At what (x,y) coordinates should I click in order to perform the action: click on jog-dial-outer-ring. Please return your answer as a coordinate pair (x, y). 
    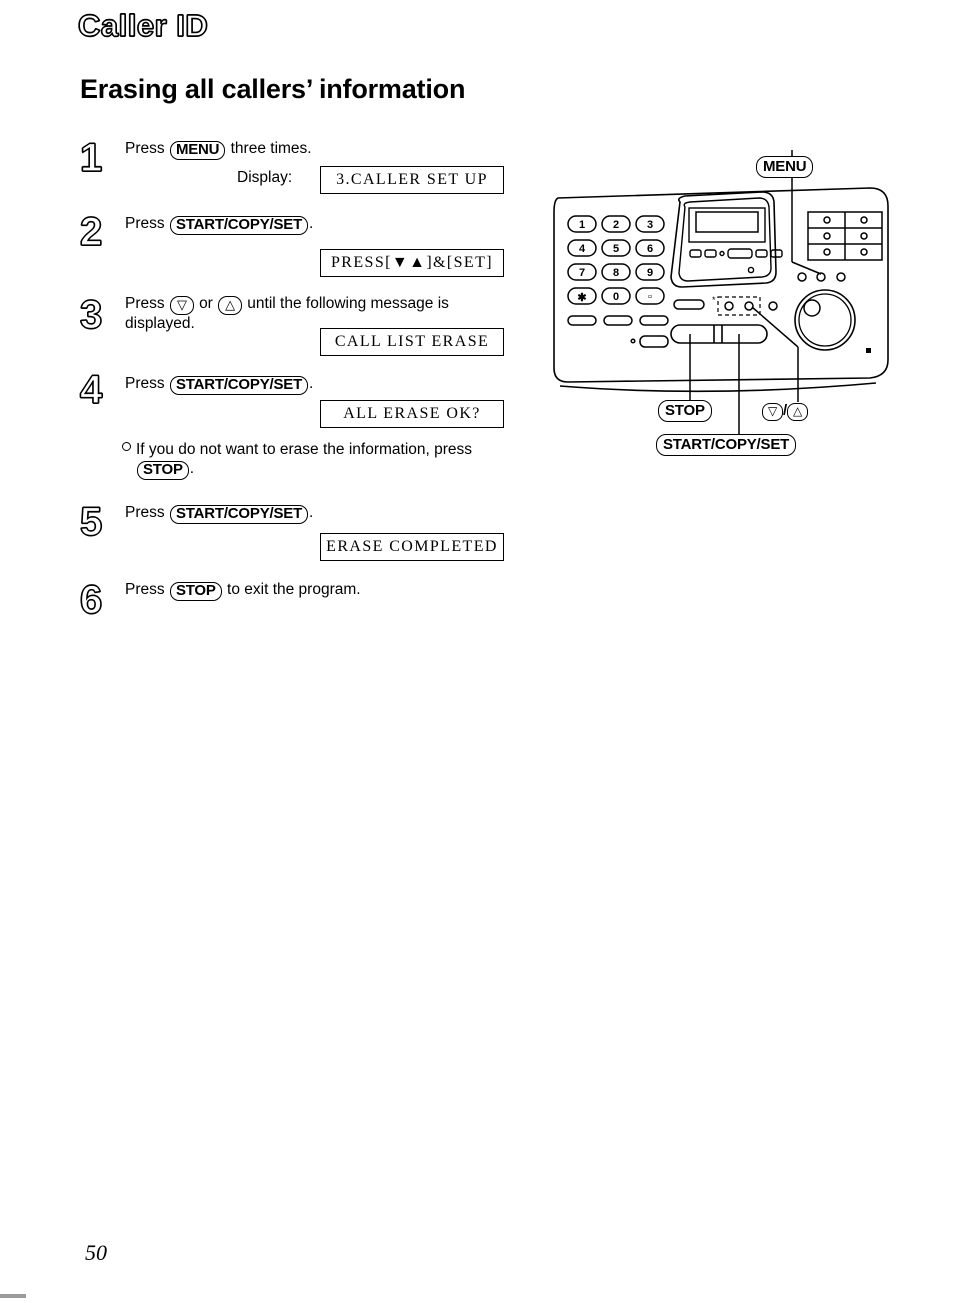
    Looking at the image, I should click on (825, 320).